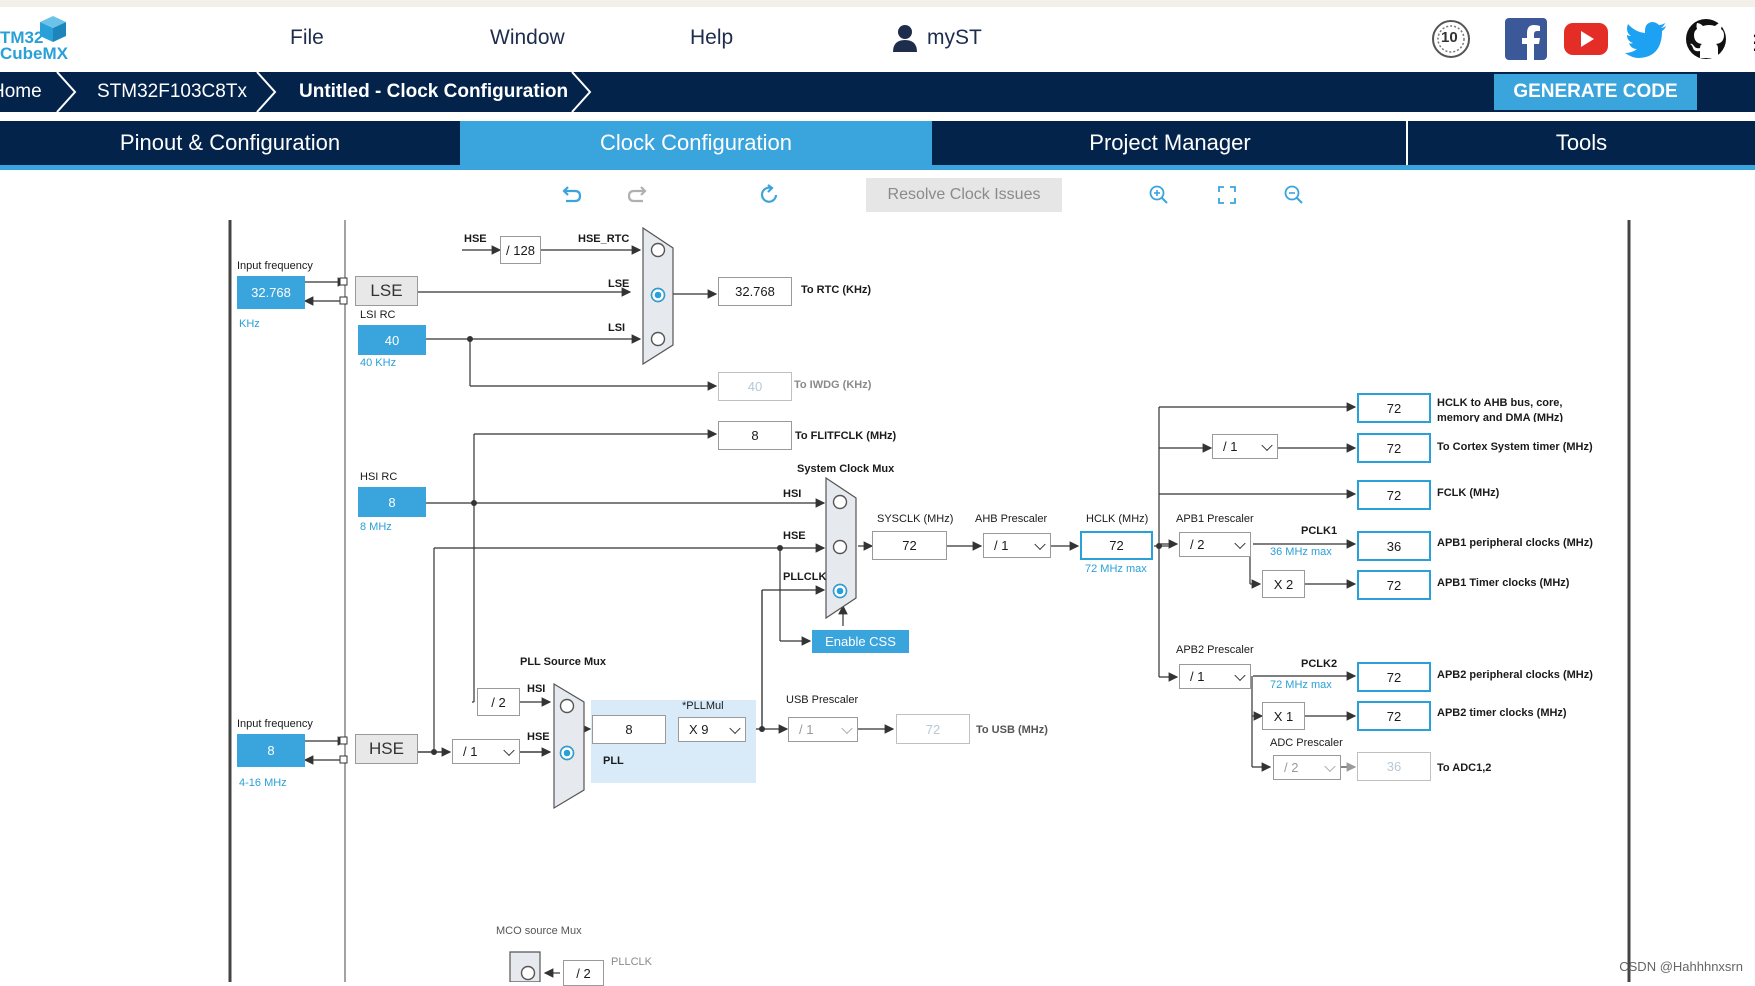 This screenshot has width=1755, height=986. What do you see at coordinates (1011, 519) in the screenshot?
I see `ahb-prescaler-label: AHB Prescaler` at bounding box center [1011, 519].